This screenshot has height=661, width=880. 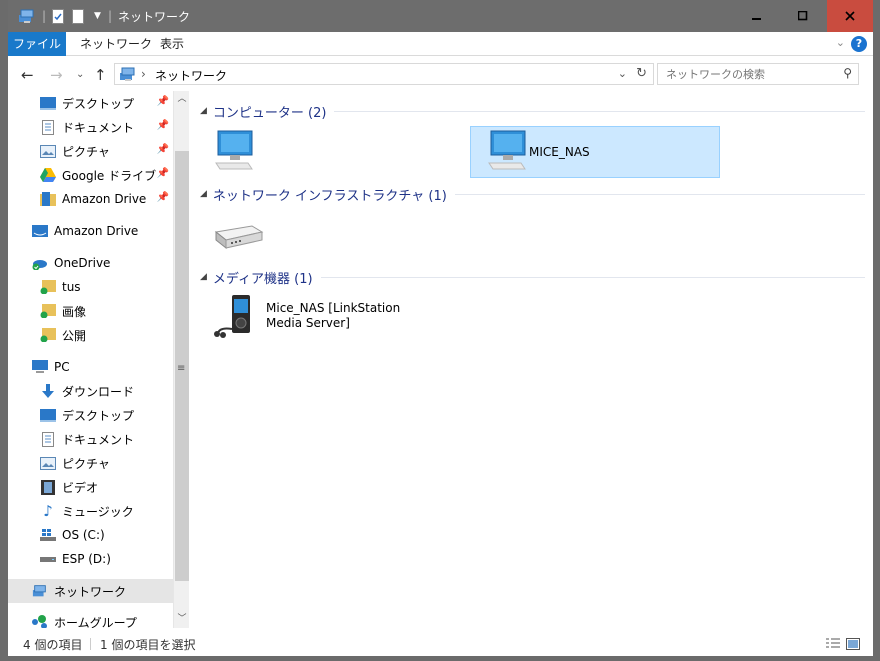 What do you see at coordinates (83, 535) in the screenshot?
I see `nav-label: OS (C:)` at bounding box center [83, 535].